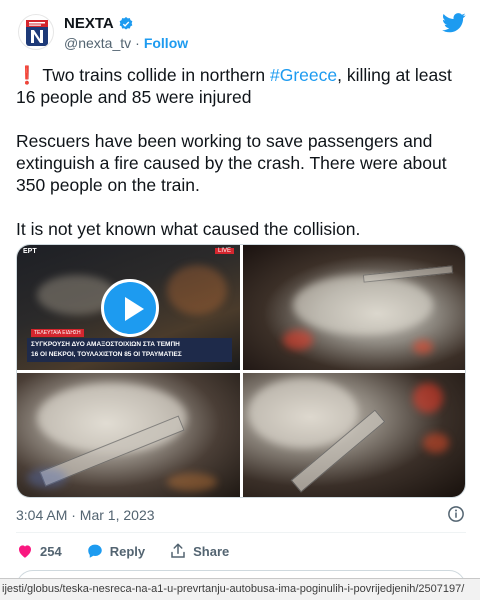 The height and width of the screenshot is (600, 480). I want to click on reply-button: Reply, so click(115, 551).